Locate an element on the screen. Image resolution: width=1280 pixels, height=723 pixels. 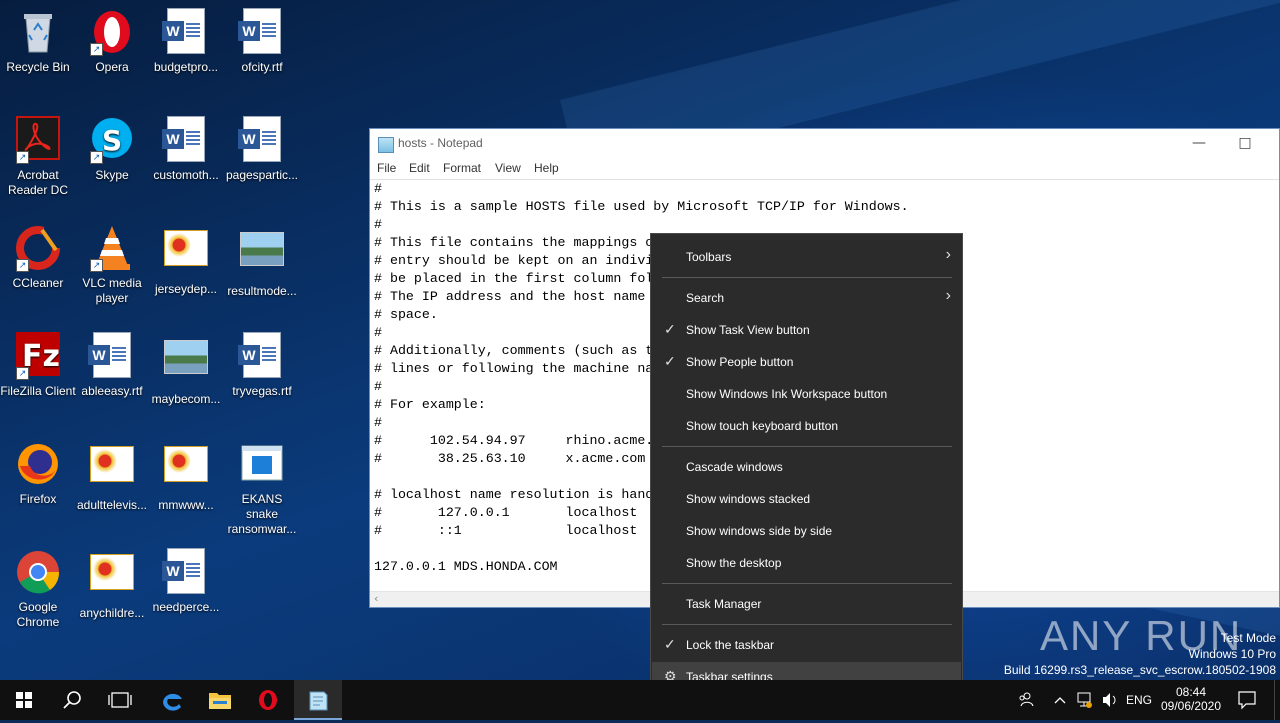
scroll-left-icon: ‹ is located at coordinates (376, 598).